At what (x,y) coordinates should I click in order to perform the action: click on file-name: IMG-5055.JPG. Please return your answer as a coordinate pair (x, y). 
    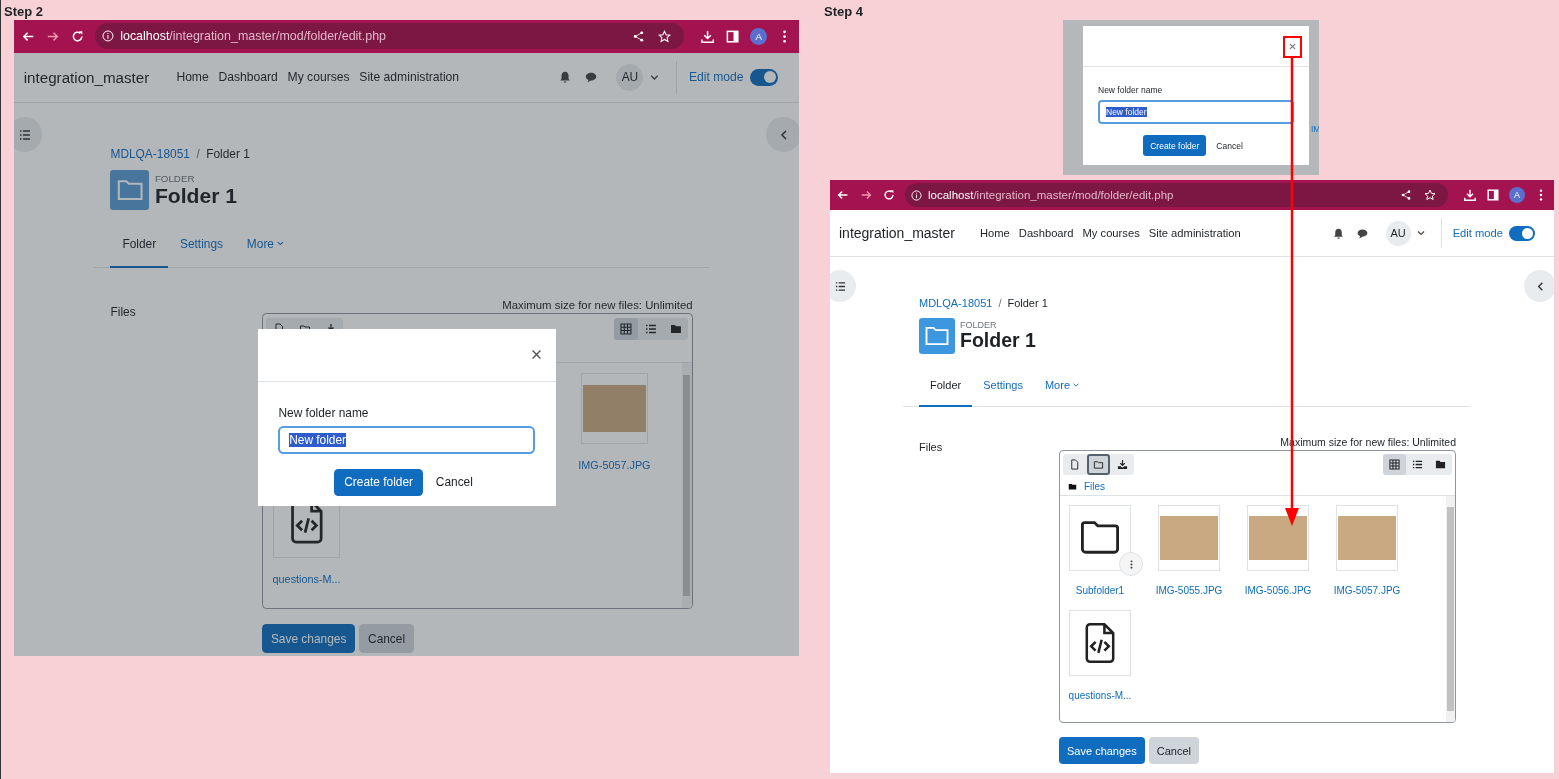
    Looking at the image, I should click on (1189, 590).